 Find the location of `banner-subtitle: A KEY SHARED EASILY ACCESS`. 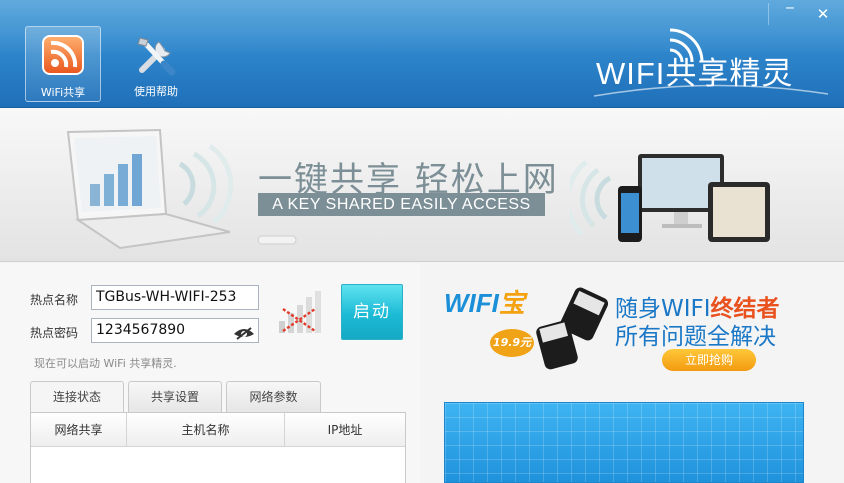

banner-subtitle: A KEY SHARED EASILY ACCESS is located at coordinates (401, 204).